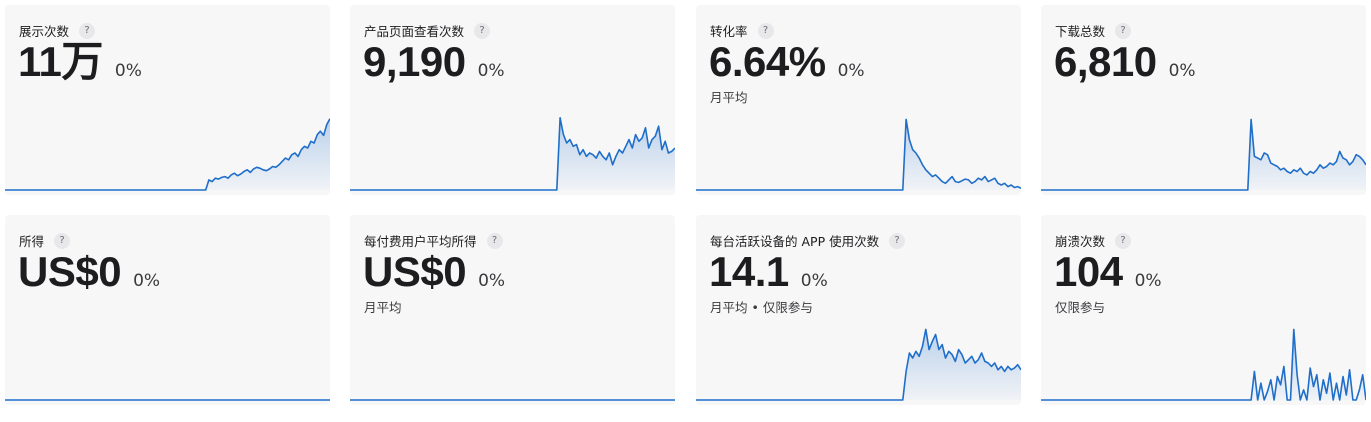 The height and width of the screenshot is (422, 1371). What do you see at coordinates (167, 100) in the screenshot?
I see `metric-card: 展示次数? 11万 0%` at bounding box center [167, 100].